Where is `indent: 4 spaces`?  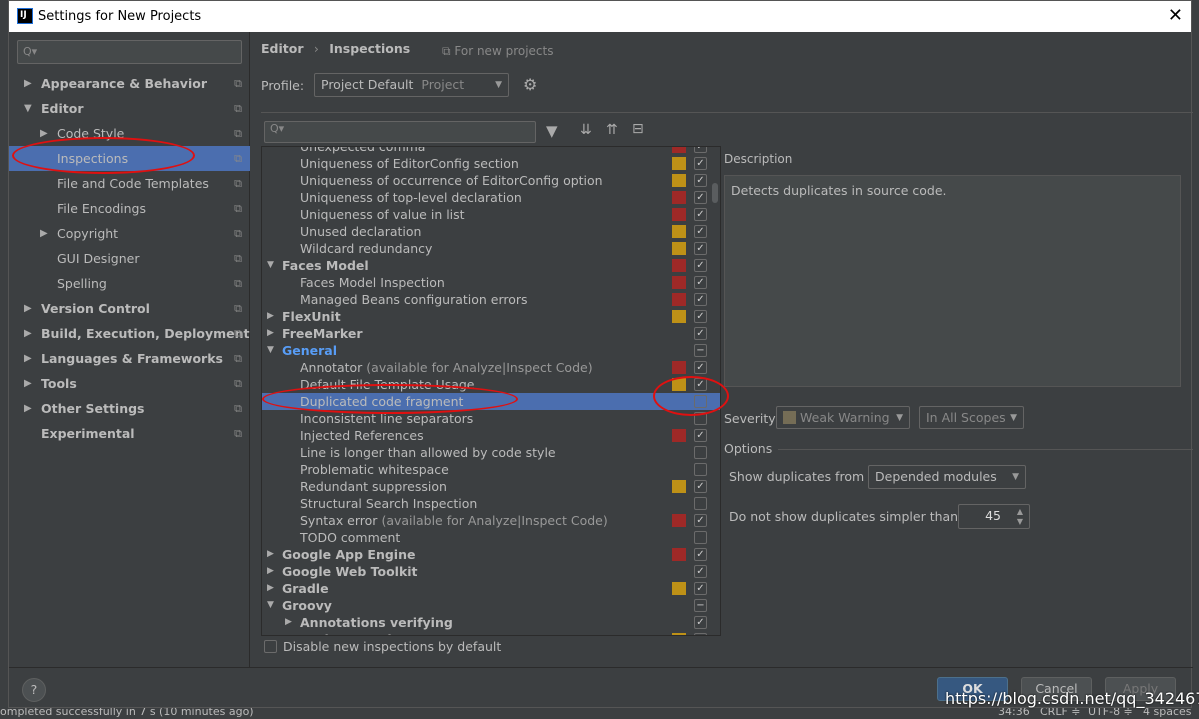
indent: 4 spaces is located at coordinates (1167, 713).